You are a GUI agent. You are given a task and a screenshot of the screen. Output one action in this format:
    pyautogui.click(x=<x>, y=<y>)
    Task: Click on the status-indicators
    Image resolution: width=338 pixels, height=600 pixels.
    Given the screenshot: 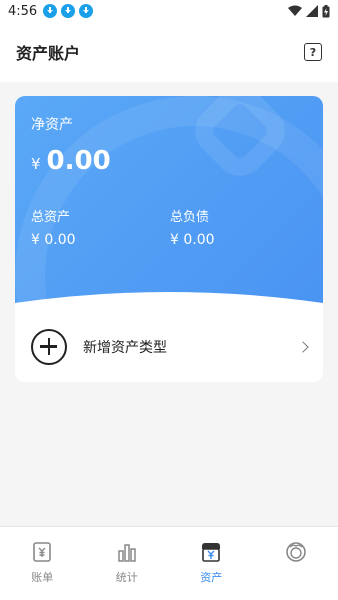 What is the action you would take?
    pyautogui.click(x=309, y=11)
    